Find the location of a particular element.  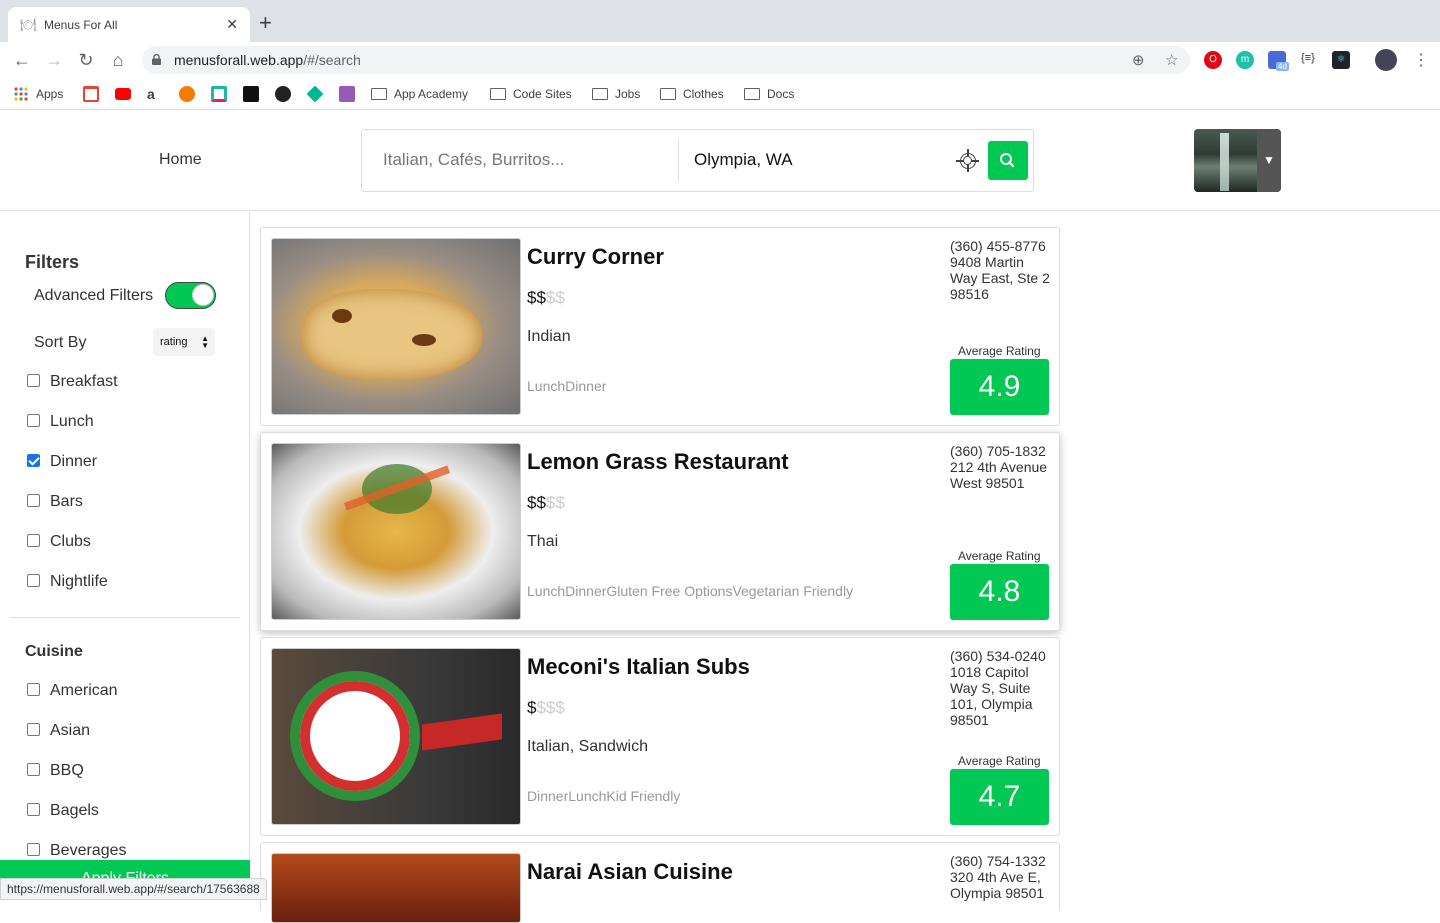

medium-icon is located at coordinates (254, 94).